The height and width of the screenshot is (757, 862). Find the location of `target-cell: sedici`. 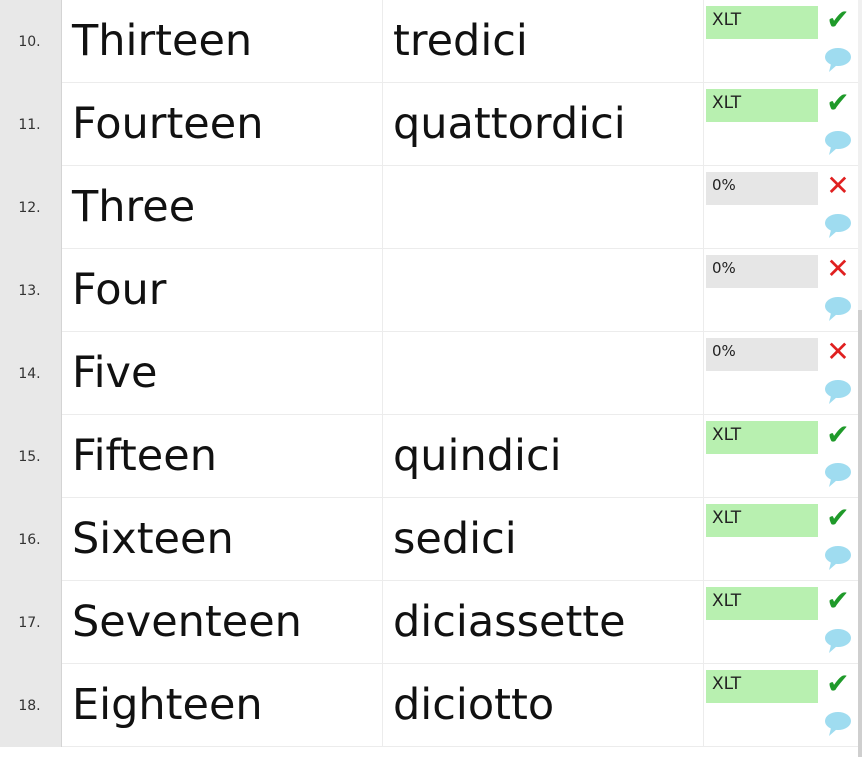

target-cell: sedici is located at coordinates (543, 539).